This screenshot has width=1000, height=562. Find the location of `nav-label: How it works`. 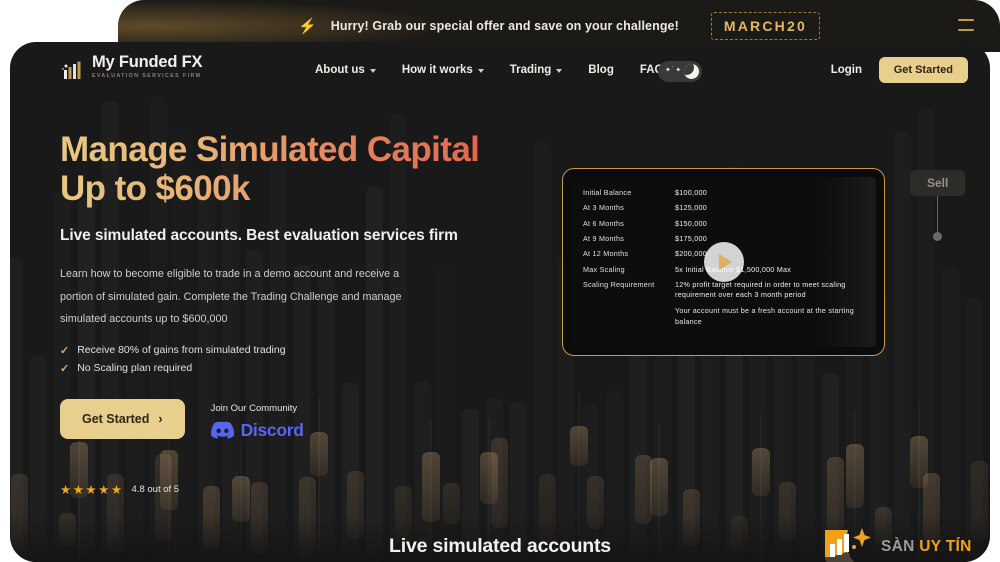

nav-label: How it works is located at coordinates (437, 70).